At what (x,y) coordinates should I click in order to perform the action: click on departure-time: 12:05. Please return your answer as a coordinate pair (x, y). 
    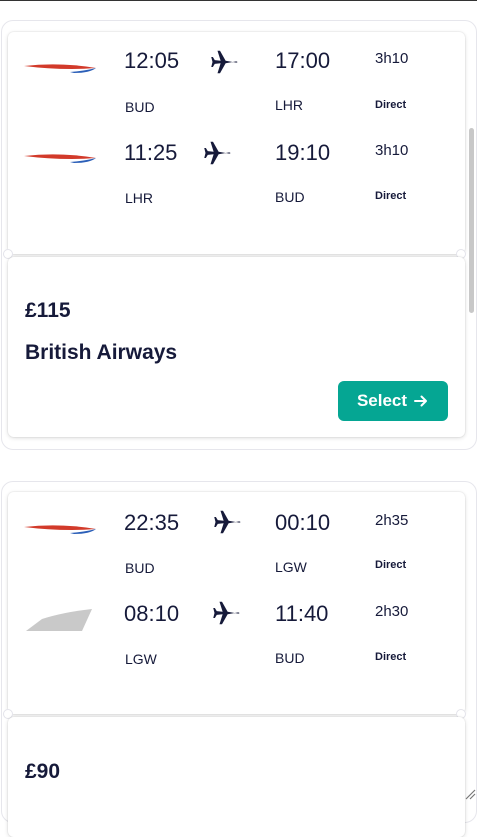
    Looking at the image, I should click on (152, 60).